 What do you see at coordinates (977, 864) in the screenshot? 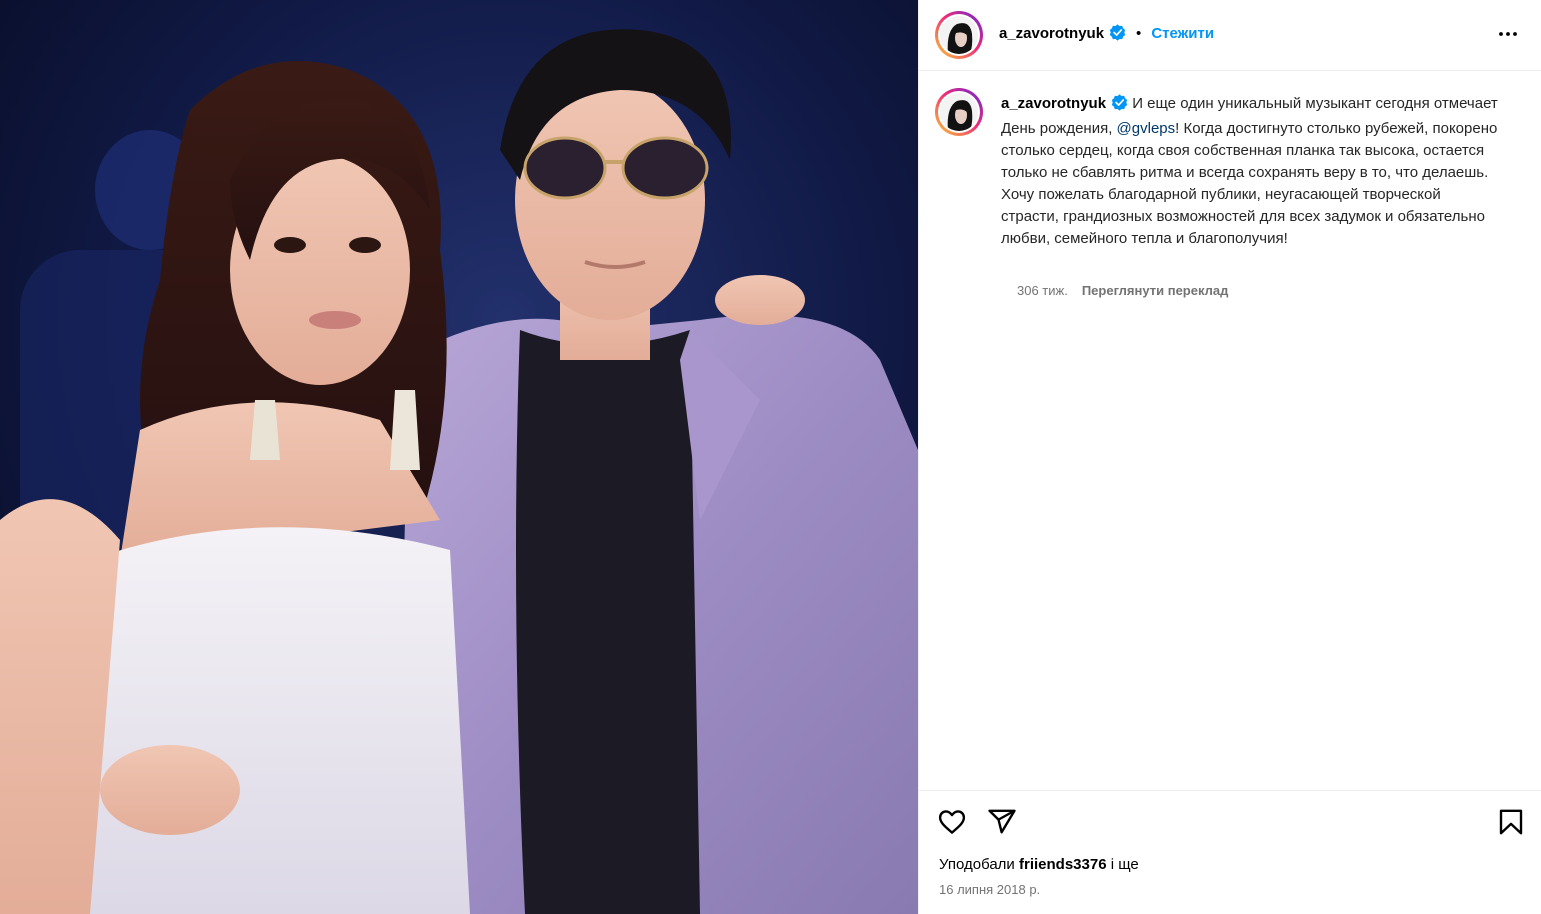
I see `likes-prefix: Уподобали` at bounding box center [977, 864].